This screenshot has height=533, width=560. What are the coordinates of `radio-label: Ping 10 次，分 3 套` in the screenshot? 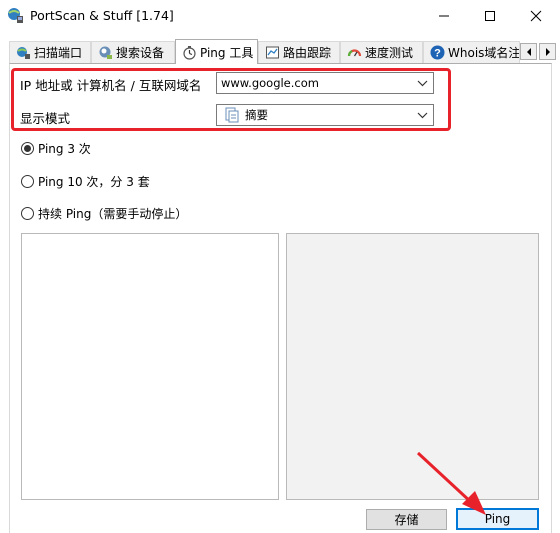 It's located at (94, 182).